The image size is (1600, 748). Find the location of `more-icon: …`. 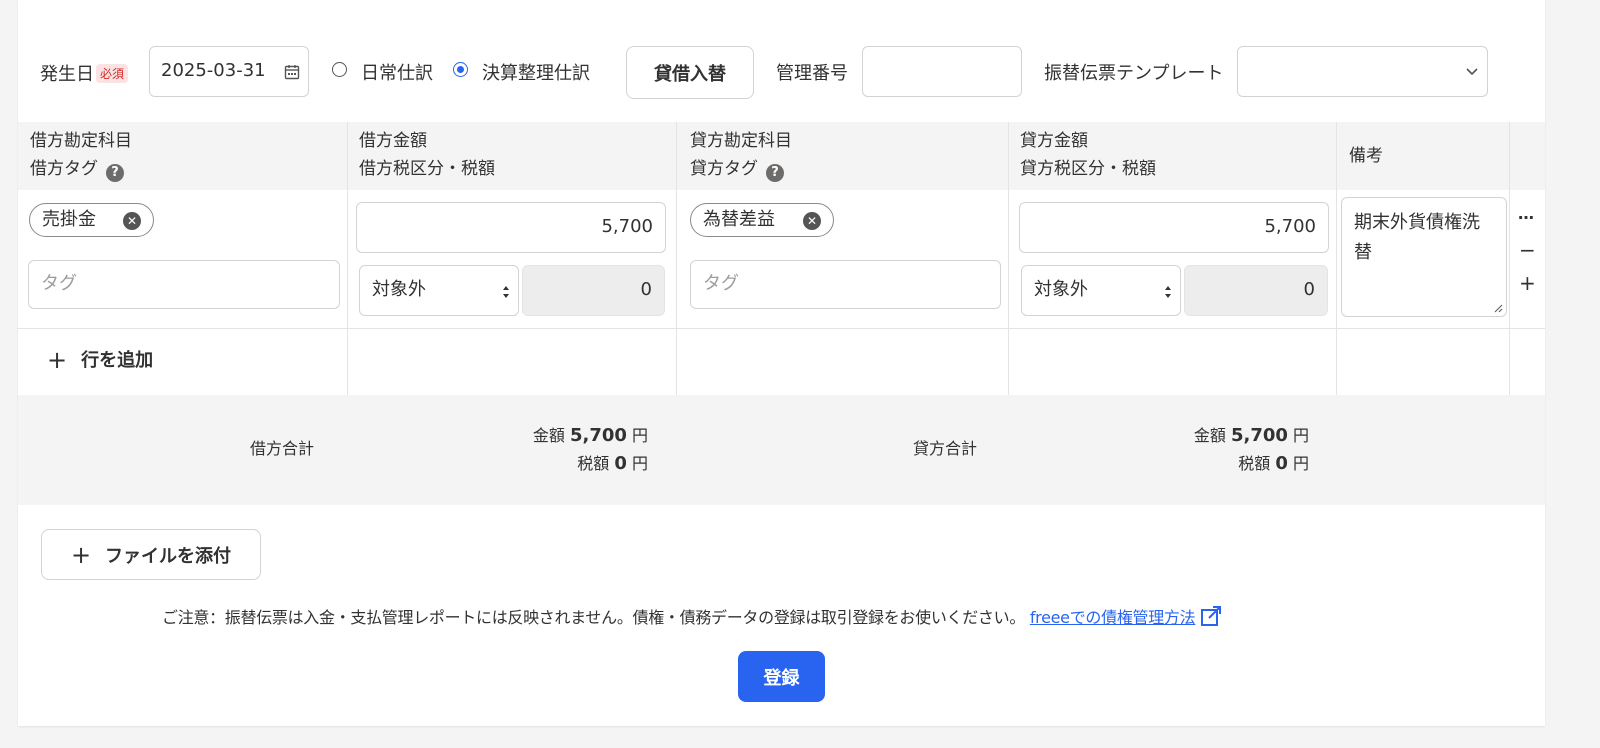

more-icon: … is located at coordinates (1526, 213).